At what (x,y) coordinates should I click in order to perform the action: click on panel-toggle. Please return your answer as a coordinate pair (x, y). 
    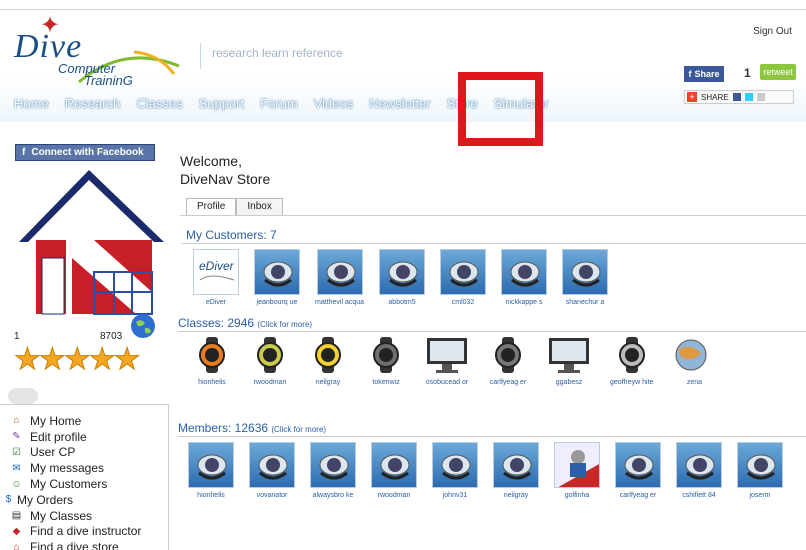
    Looking at the image, I should click on (23, 396).